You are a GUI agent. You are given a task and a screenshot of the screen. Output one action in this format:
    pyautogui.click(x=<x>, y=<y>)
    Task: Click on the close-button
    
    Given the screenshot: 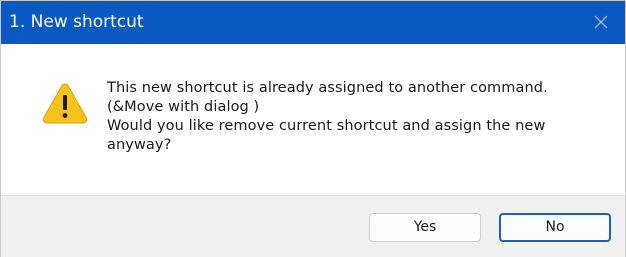 What is the action you would take?
    pyautogui.click(x=602, y=22)
    